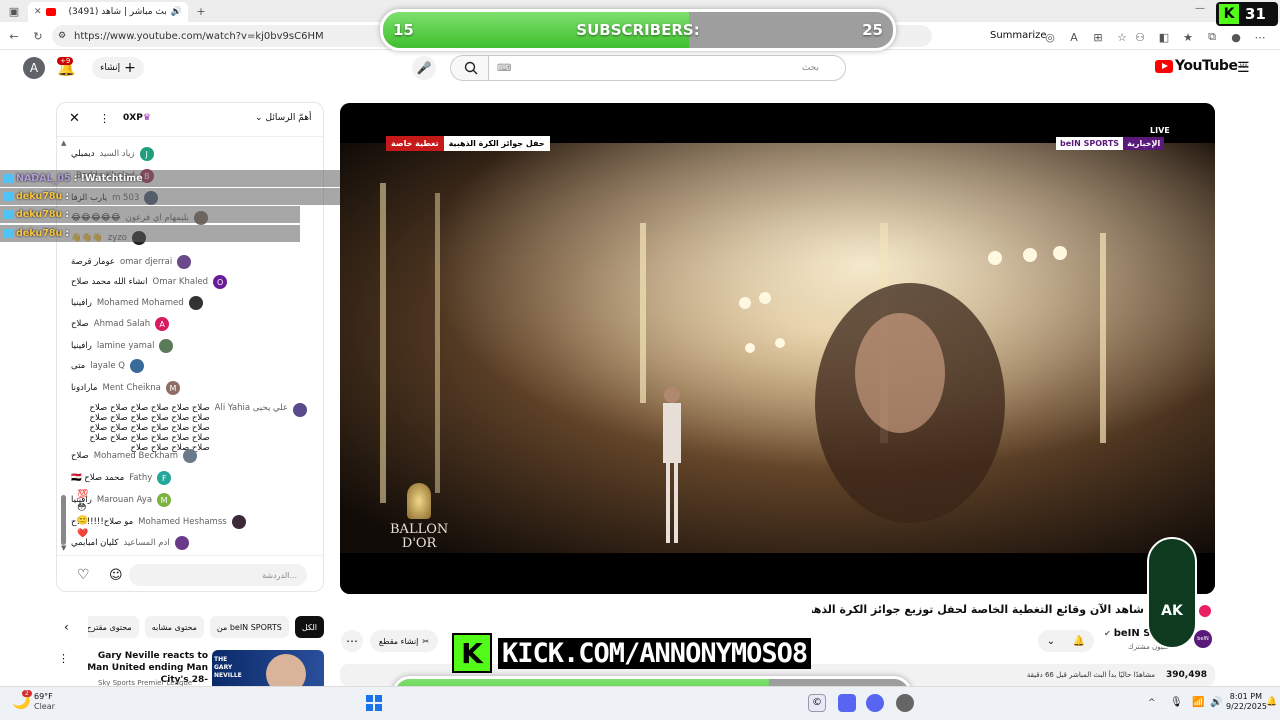 Image resolution: width=1280 pixels, height=720 pixels. I want to click on chat-more-options-icon: ⋮, so click(104, 118).